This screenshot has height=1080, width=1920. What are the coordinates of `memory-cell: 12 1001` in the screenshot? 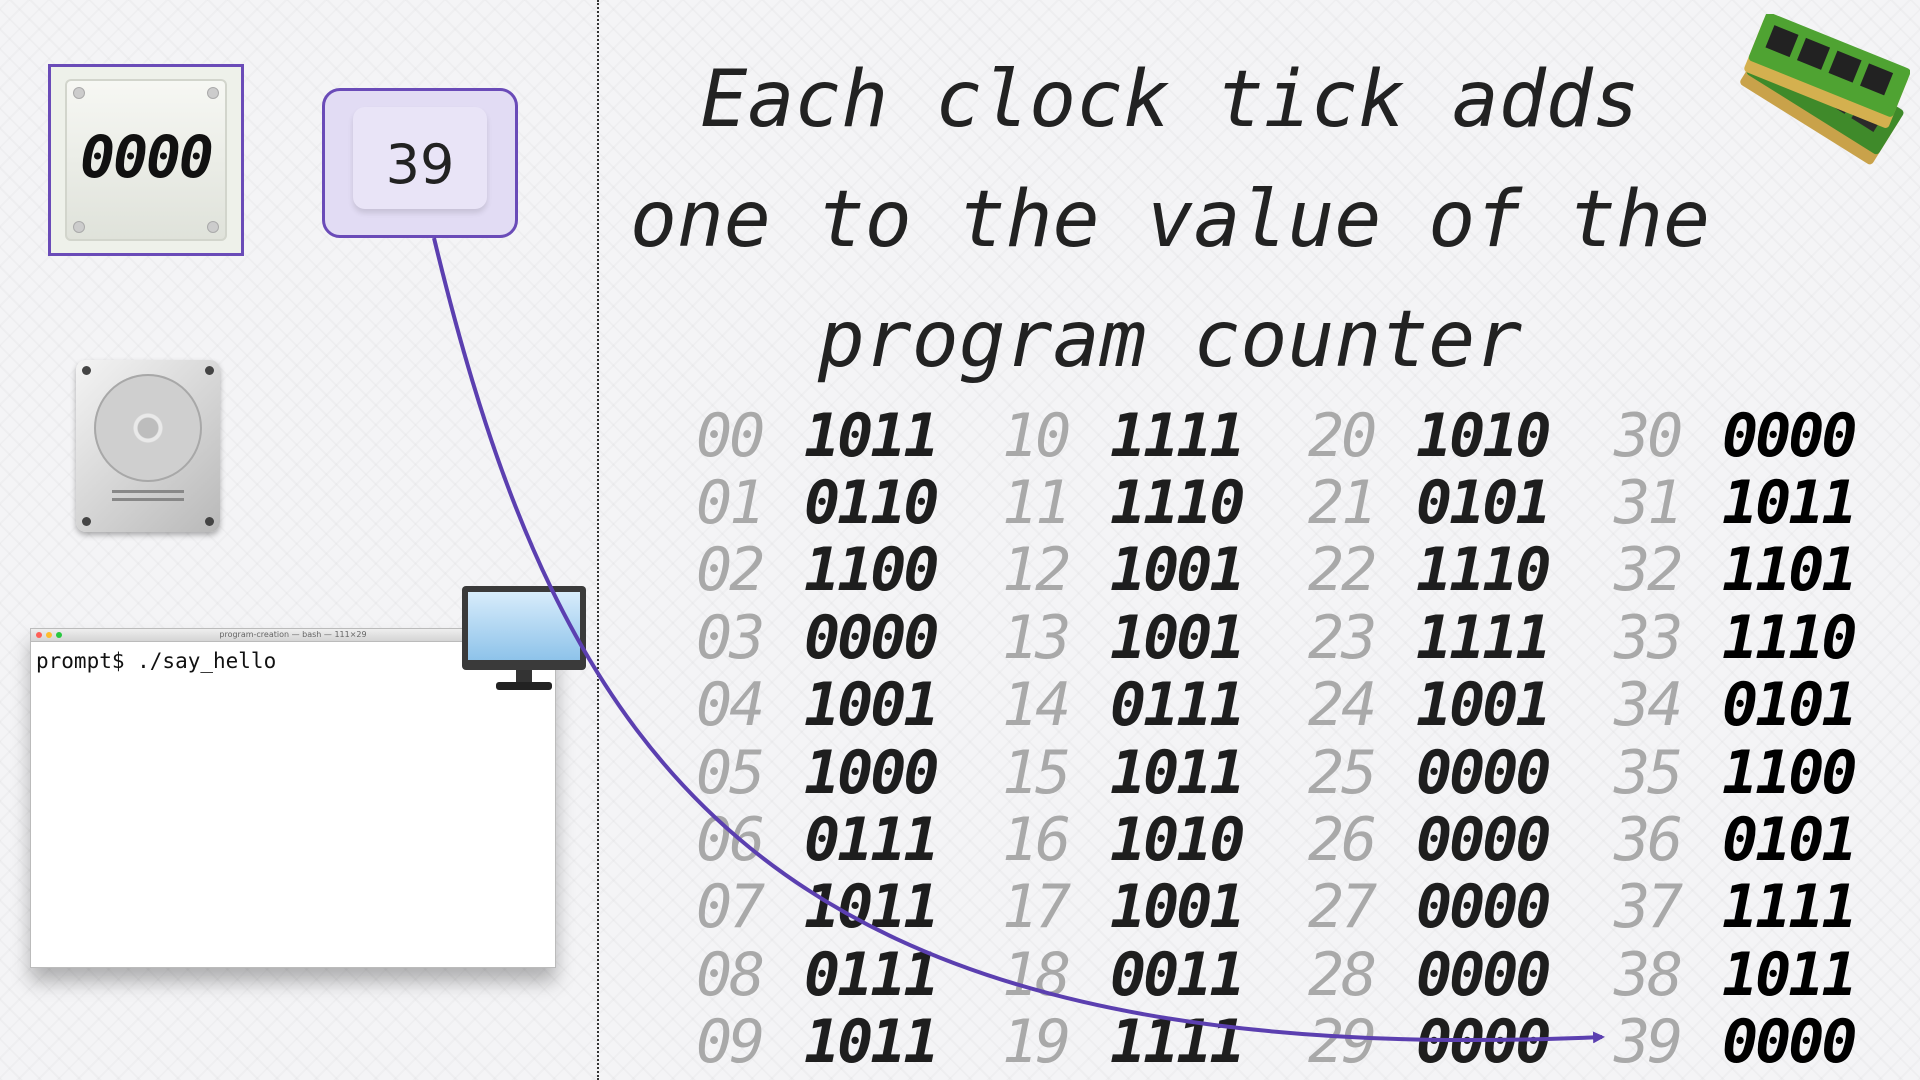 It's located at (1155, 570).